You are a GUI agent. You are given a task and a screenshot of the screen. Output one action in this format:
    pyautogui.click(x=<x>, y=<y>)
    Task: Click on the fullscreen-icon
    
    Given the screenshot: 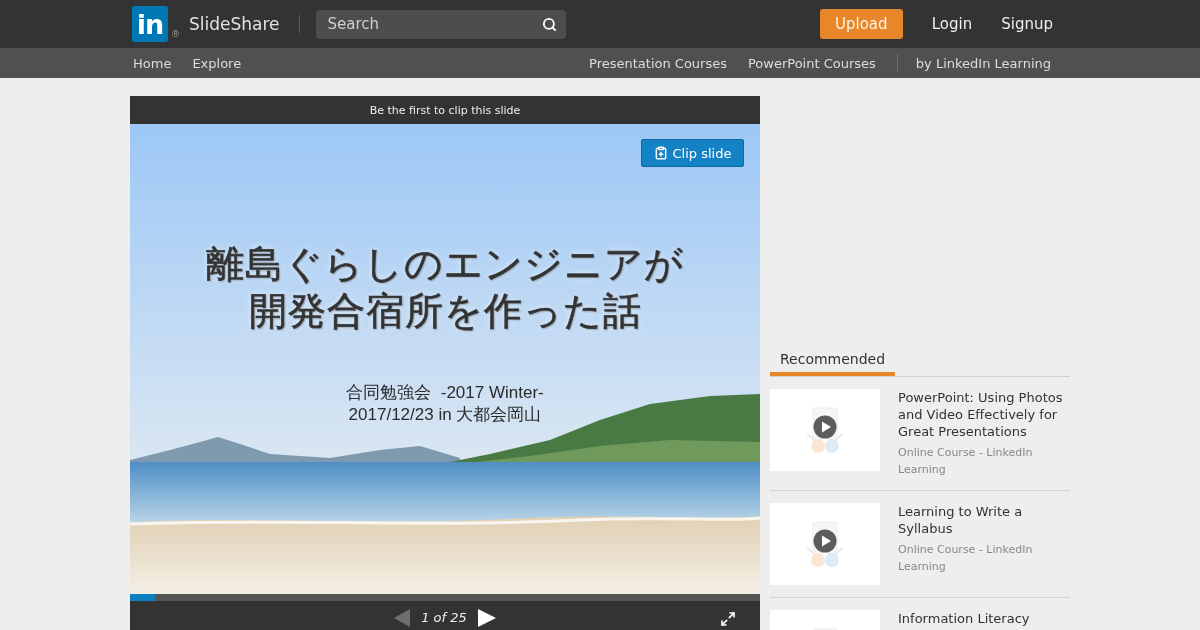 What is the action you would take?
    pyautogui.click(x=728, y=619)
    